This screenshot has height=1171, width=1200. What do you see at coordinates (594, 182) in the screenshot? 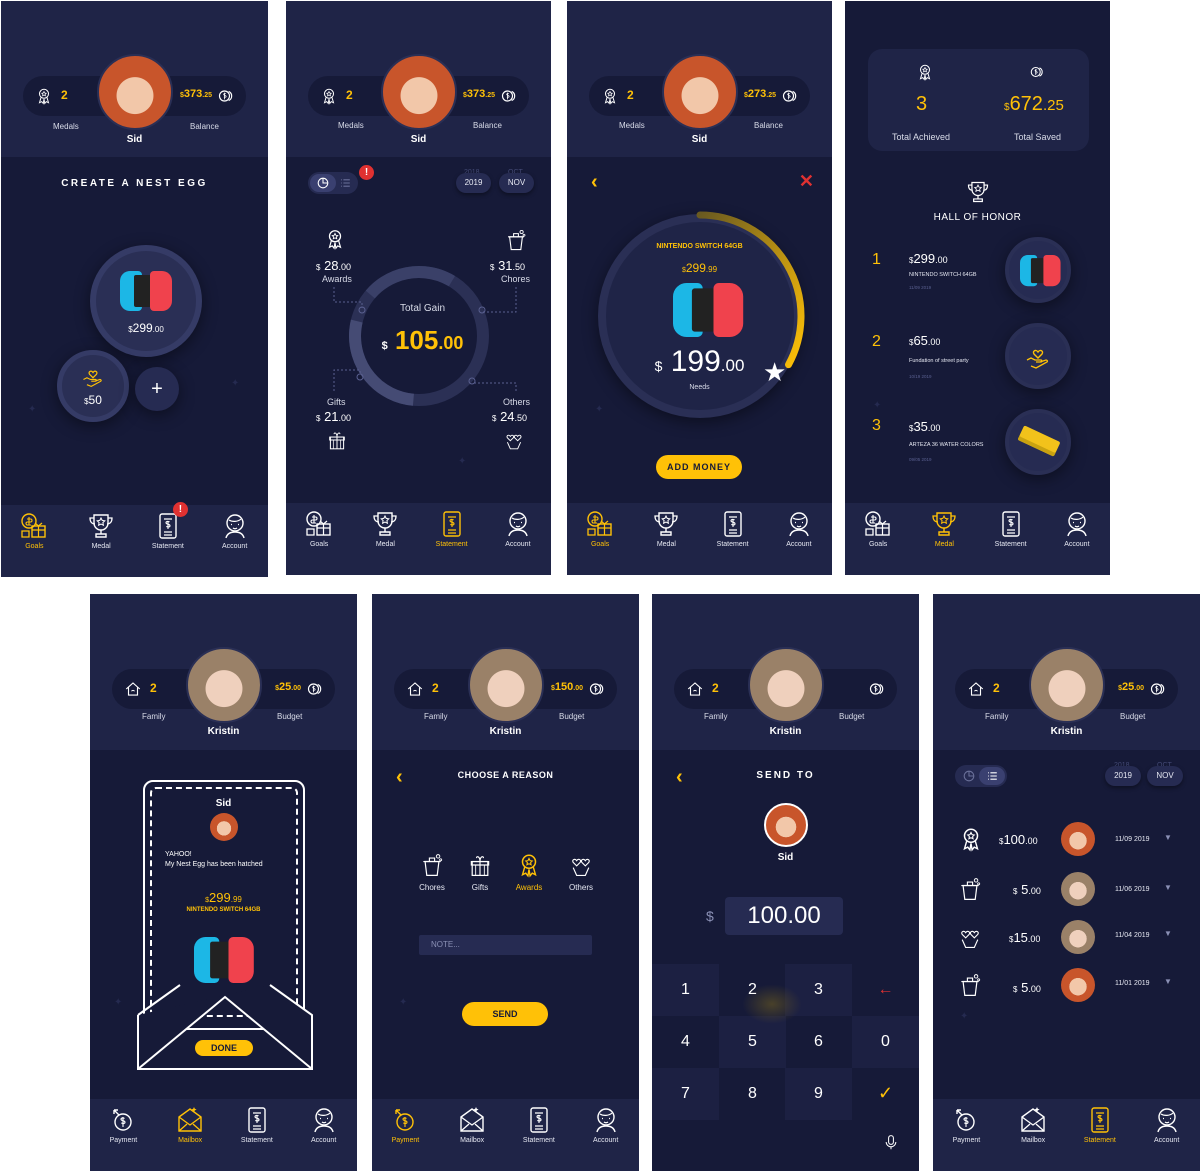
I see `back-chevron-icon: ‹` at bounding box center [594, 182].